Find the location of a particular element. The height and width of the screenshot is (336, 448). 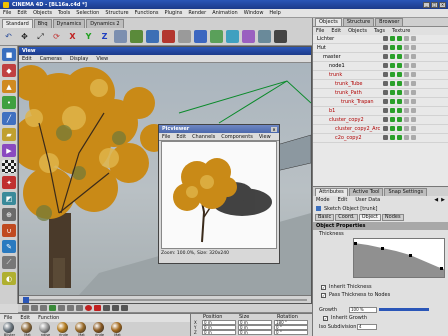

nav-forward-icon: ▶ is located at coordinates (443, 200).